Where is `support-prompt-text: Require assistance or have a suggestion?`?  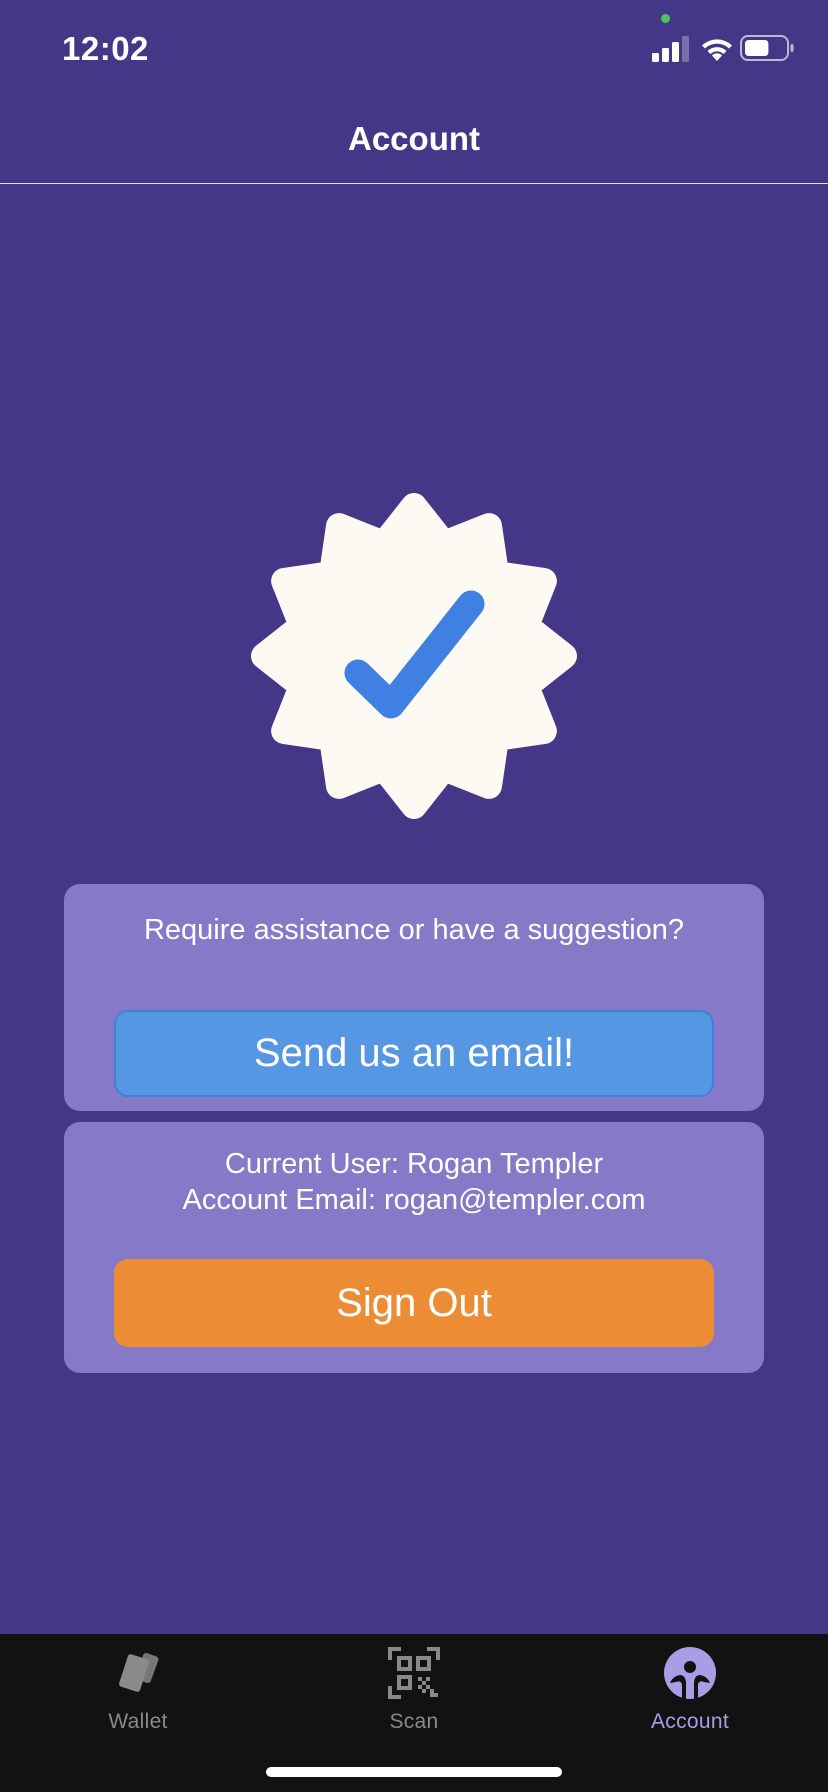 support-prompt-text: Require assistance or have a suggestion? is located at coordinates (414, 930).